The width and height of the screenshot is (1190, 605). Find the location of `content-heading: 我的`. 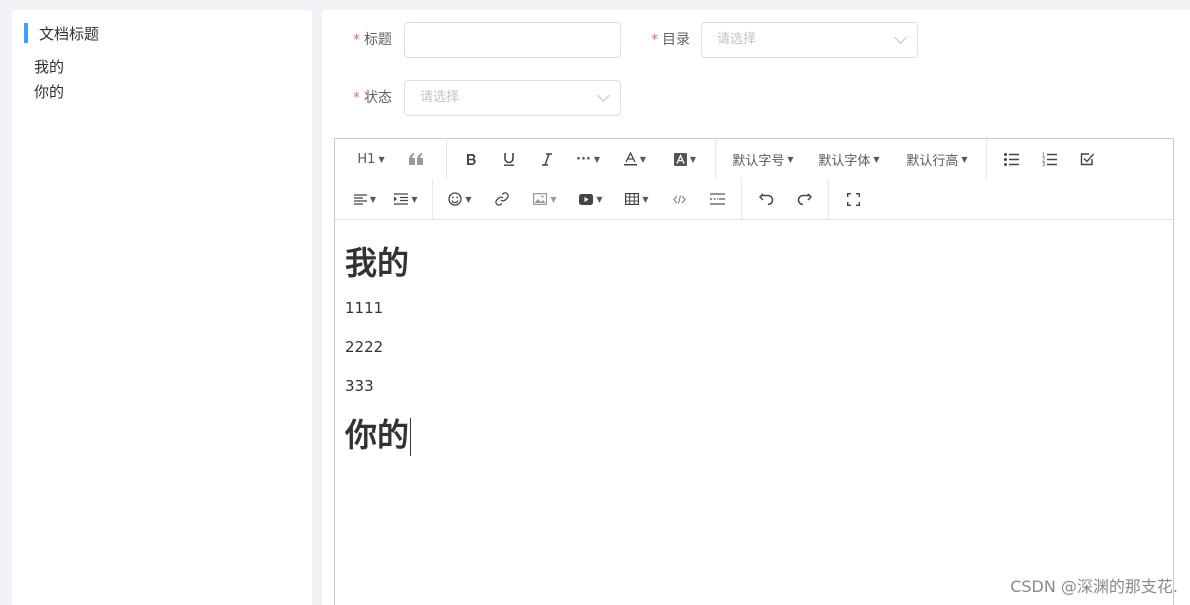

content-heading: 我的 is located at coordinates (377, 263).